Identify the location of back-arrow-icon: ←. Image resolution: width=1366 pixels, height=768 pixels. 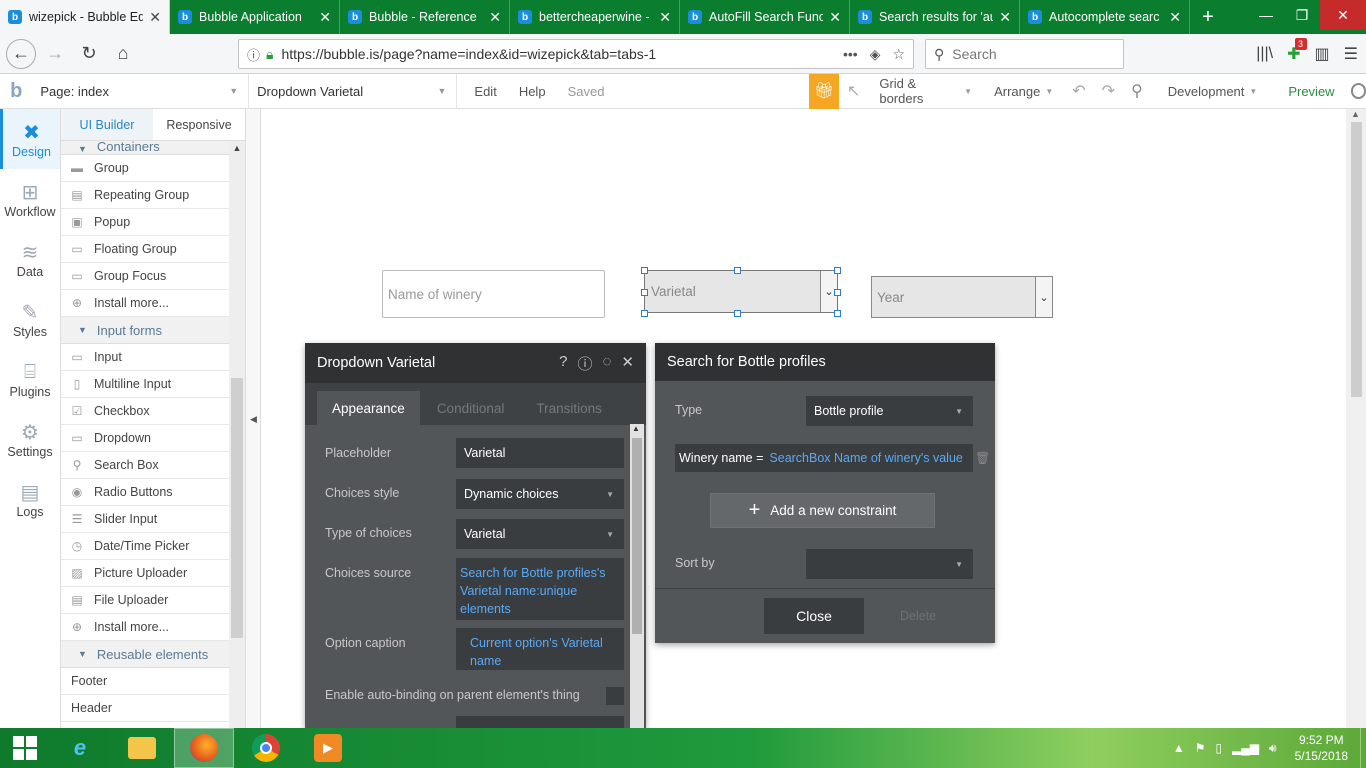
(21, 53).